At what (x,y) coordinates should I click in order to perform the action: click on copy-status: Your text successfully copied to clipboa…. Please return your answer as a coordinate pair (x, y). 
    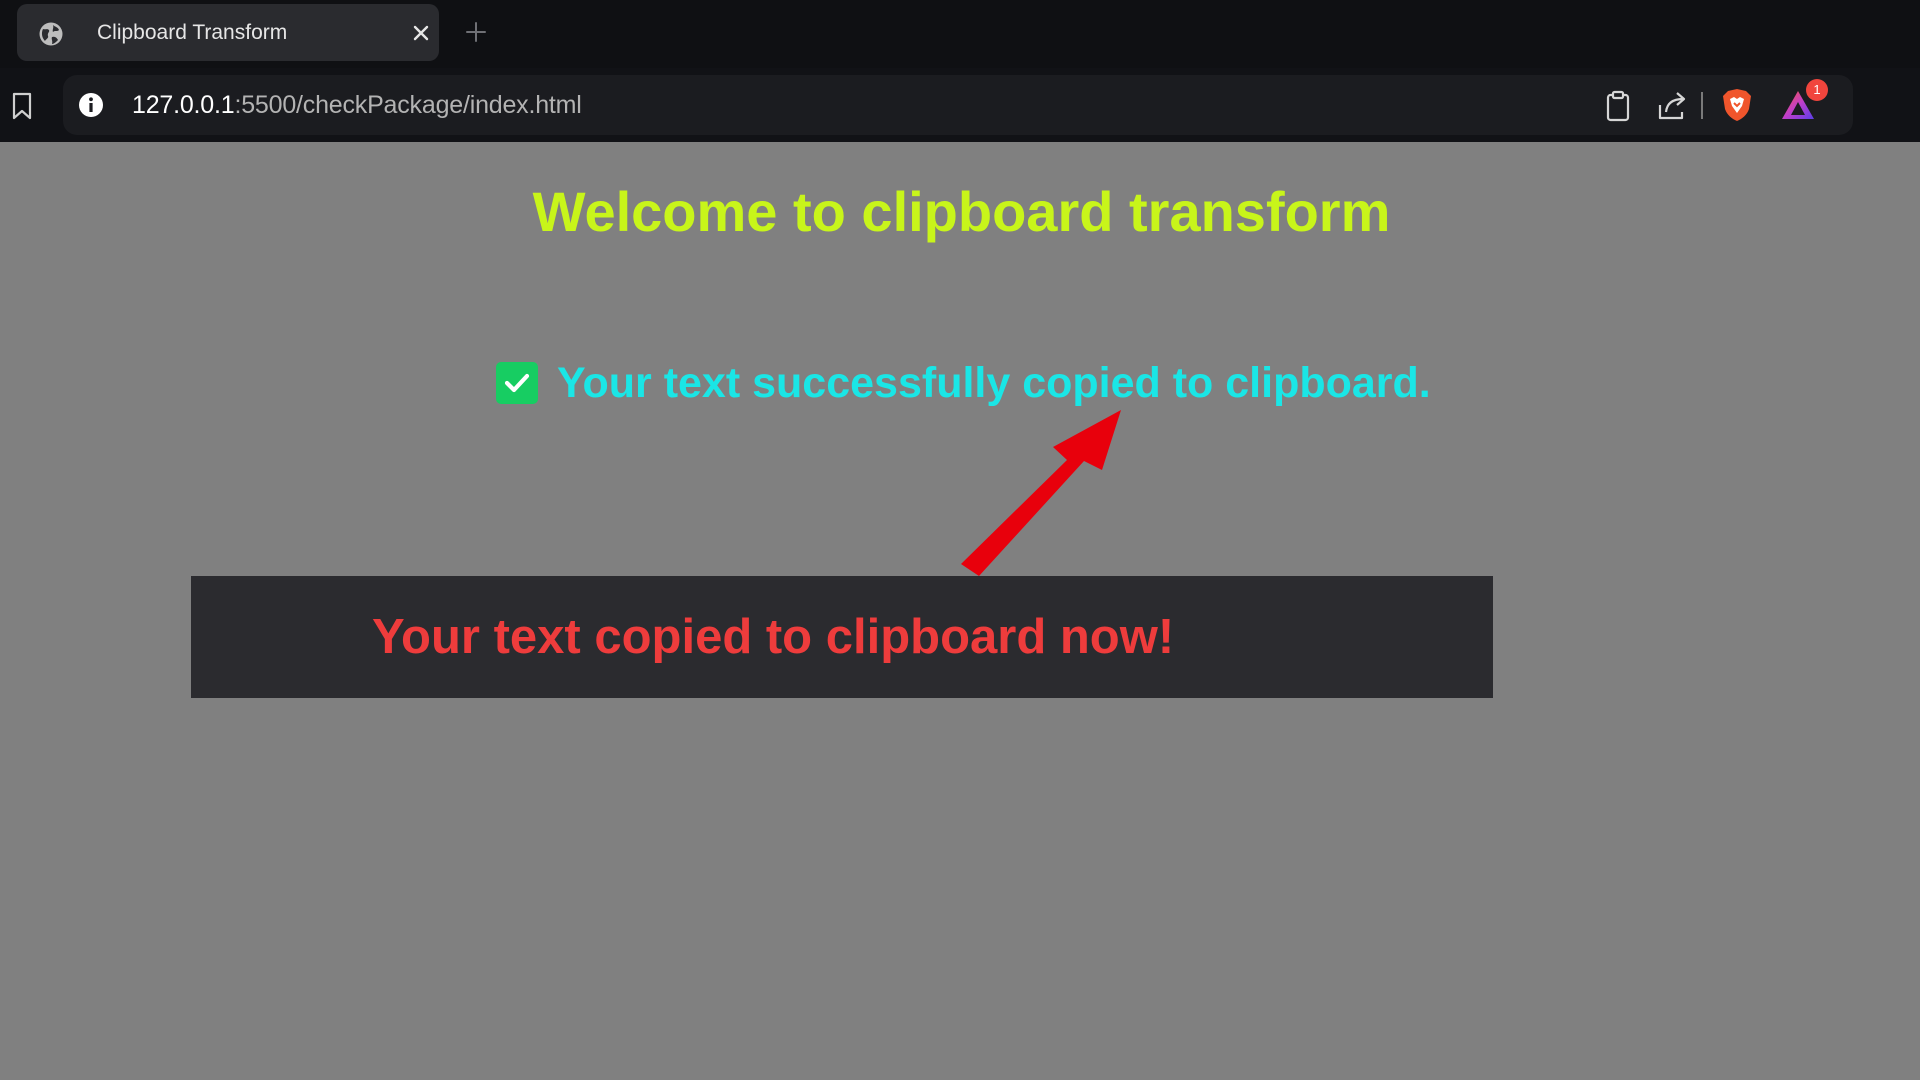
    Looking at the image, I should click on (963, 383).